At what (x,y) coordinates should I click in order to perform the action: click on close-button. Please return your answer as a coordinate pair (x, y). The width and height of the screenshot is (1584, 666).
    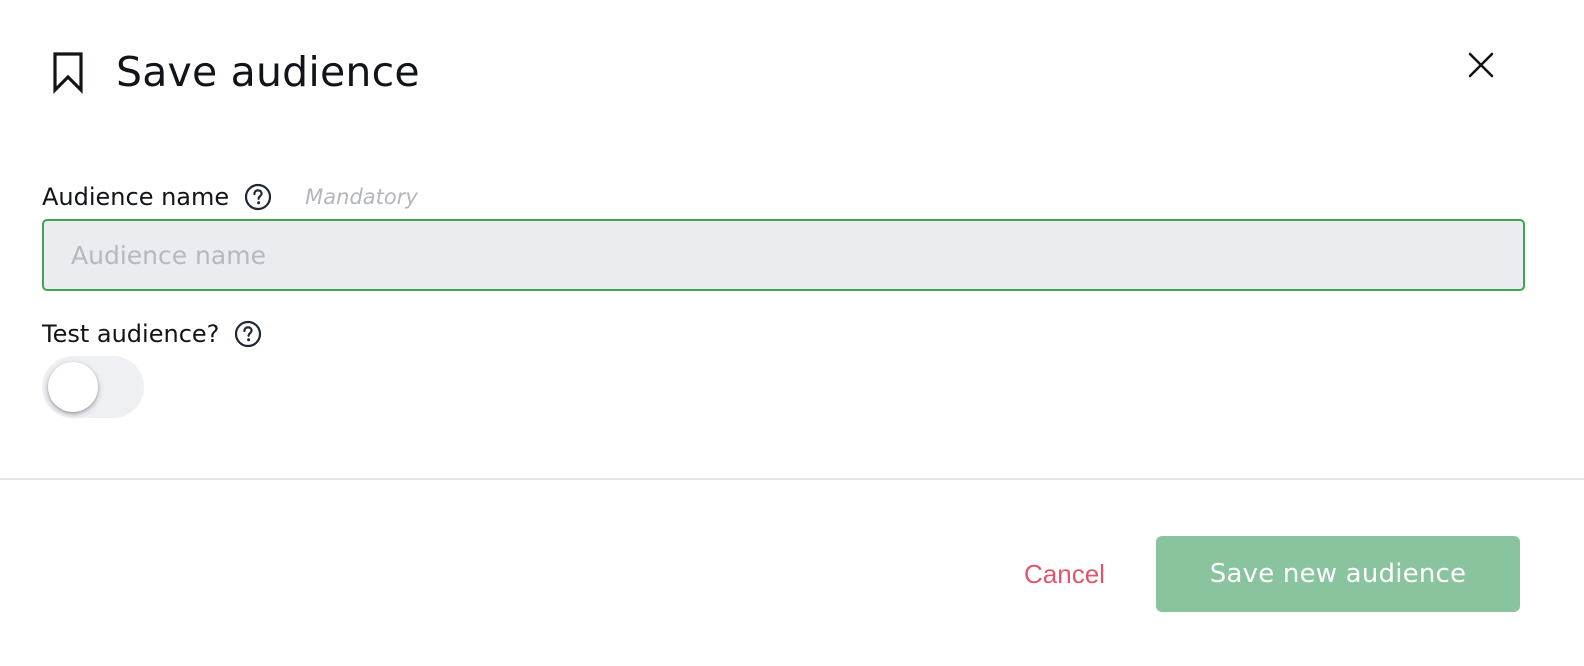
    Looking at the image, I should click on (1481, 67).